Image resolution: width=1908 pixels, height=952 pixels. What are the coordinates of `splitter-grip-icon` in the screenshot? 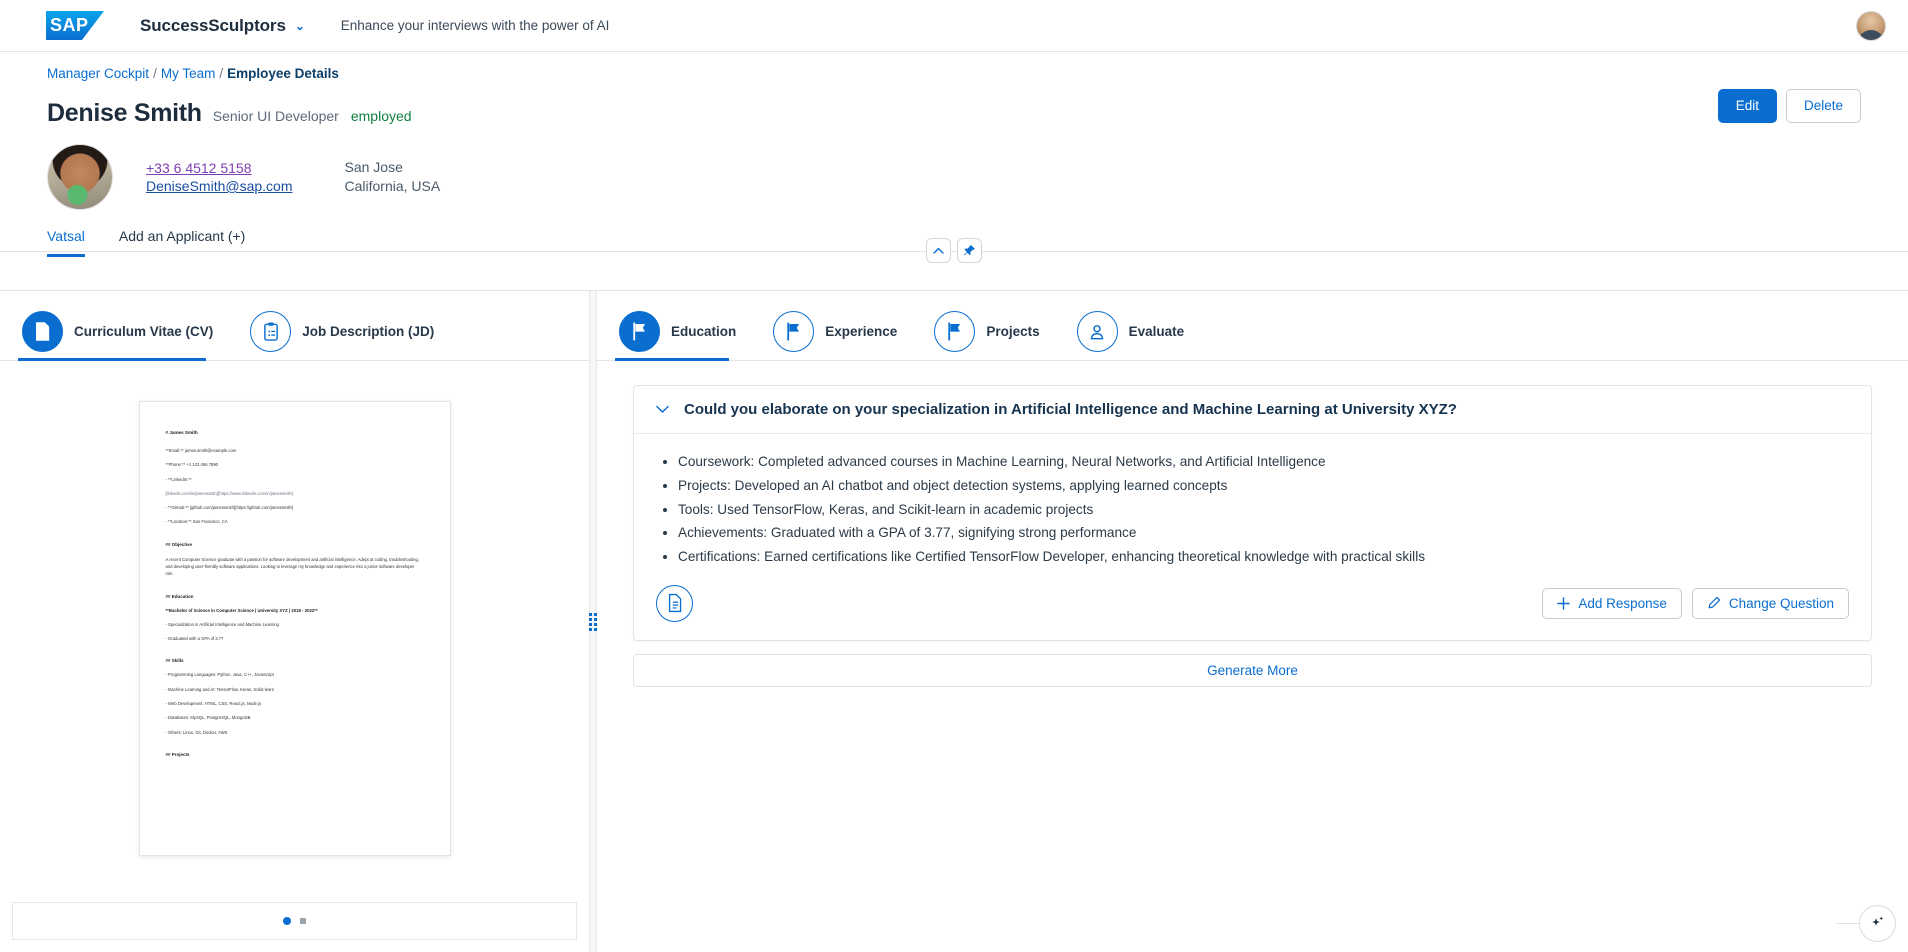 It's located at (593, 621).